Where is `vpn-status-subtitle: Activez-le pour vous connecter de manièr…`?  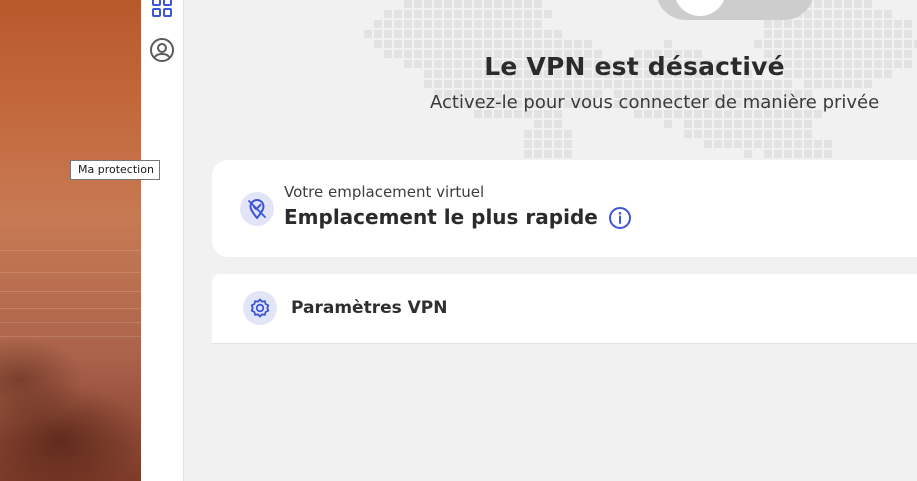 vpn-status-subtitle: Activez-le pour vous connecter de manièr… is located at coordinates (655, 102).